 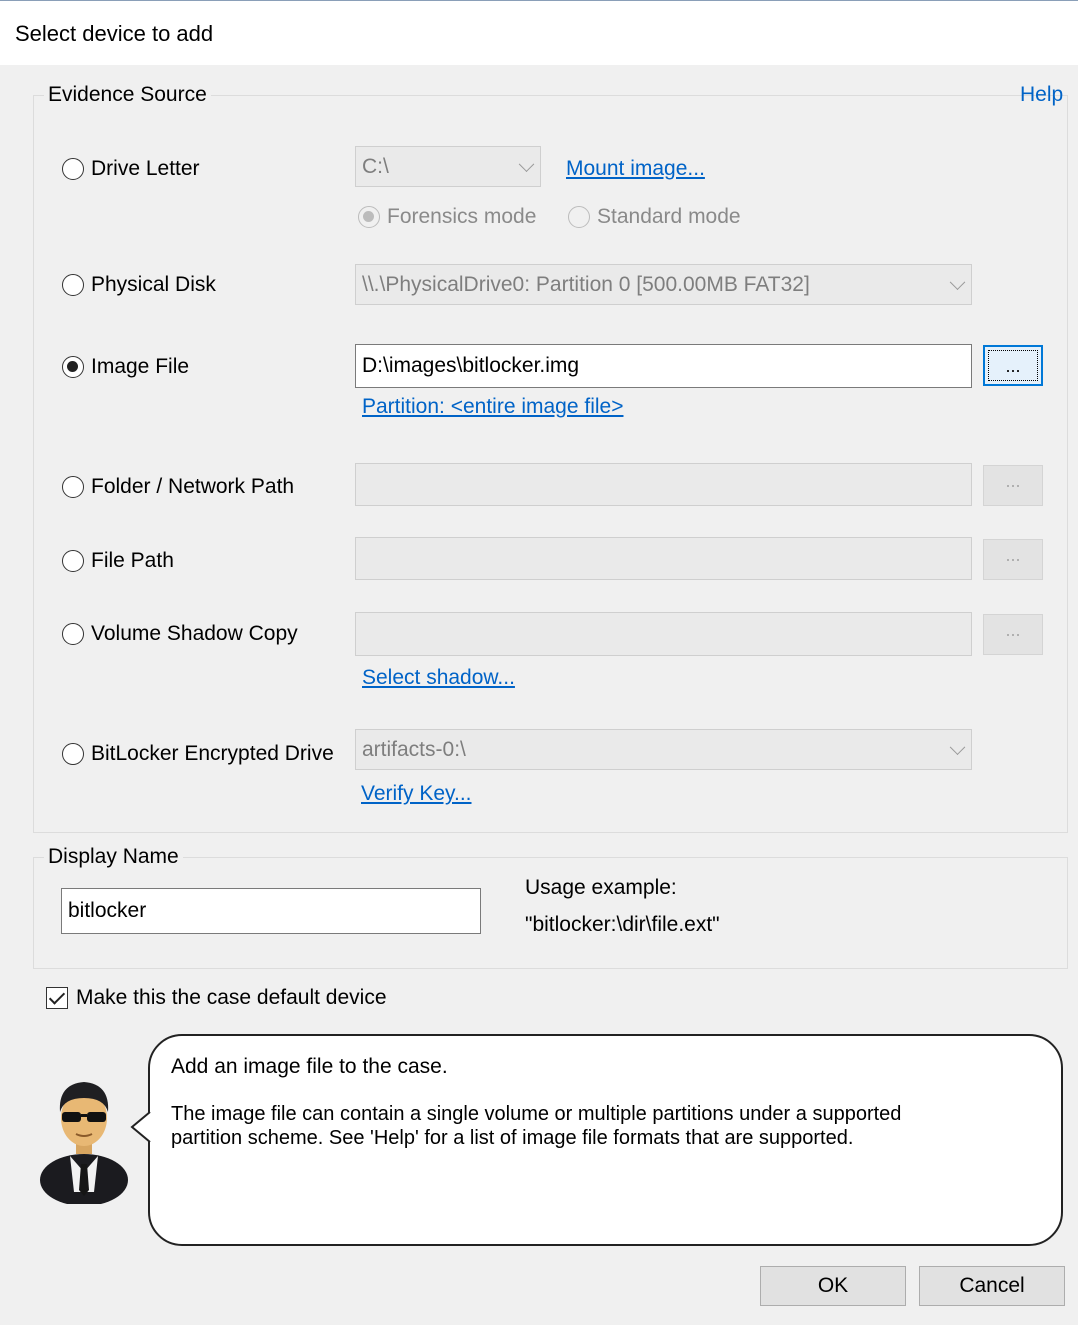 What do you see at coordinates (212, 753) in the screenshot?
I see `bitlocker-label: BitLocker Encrypted Drive` at bounding box center [212, 753].